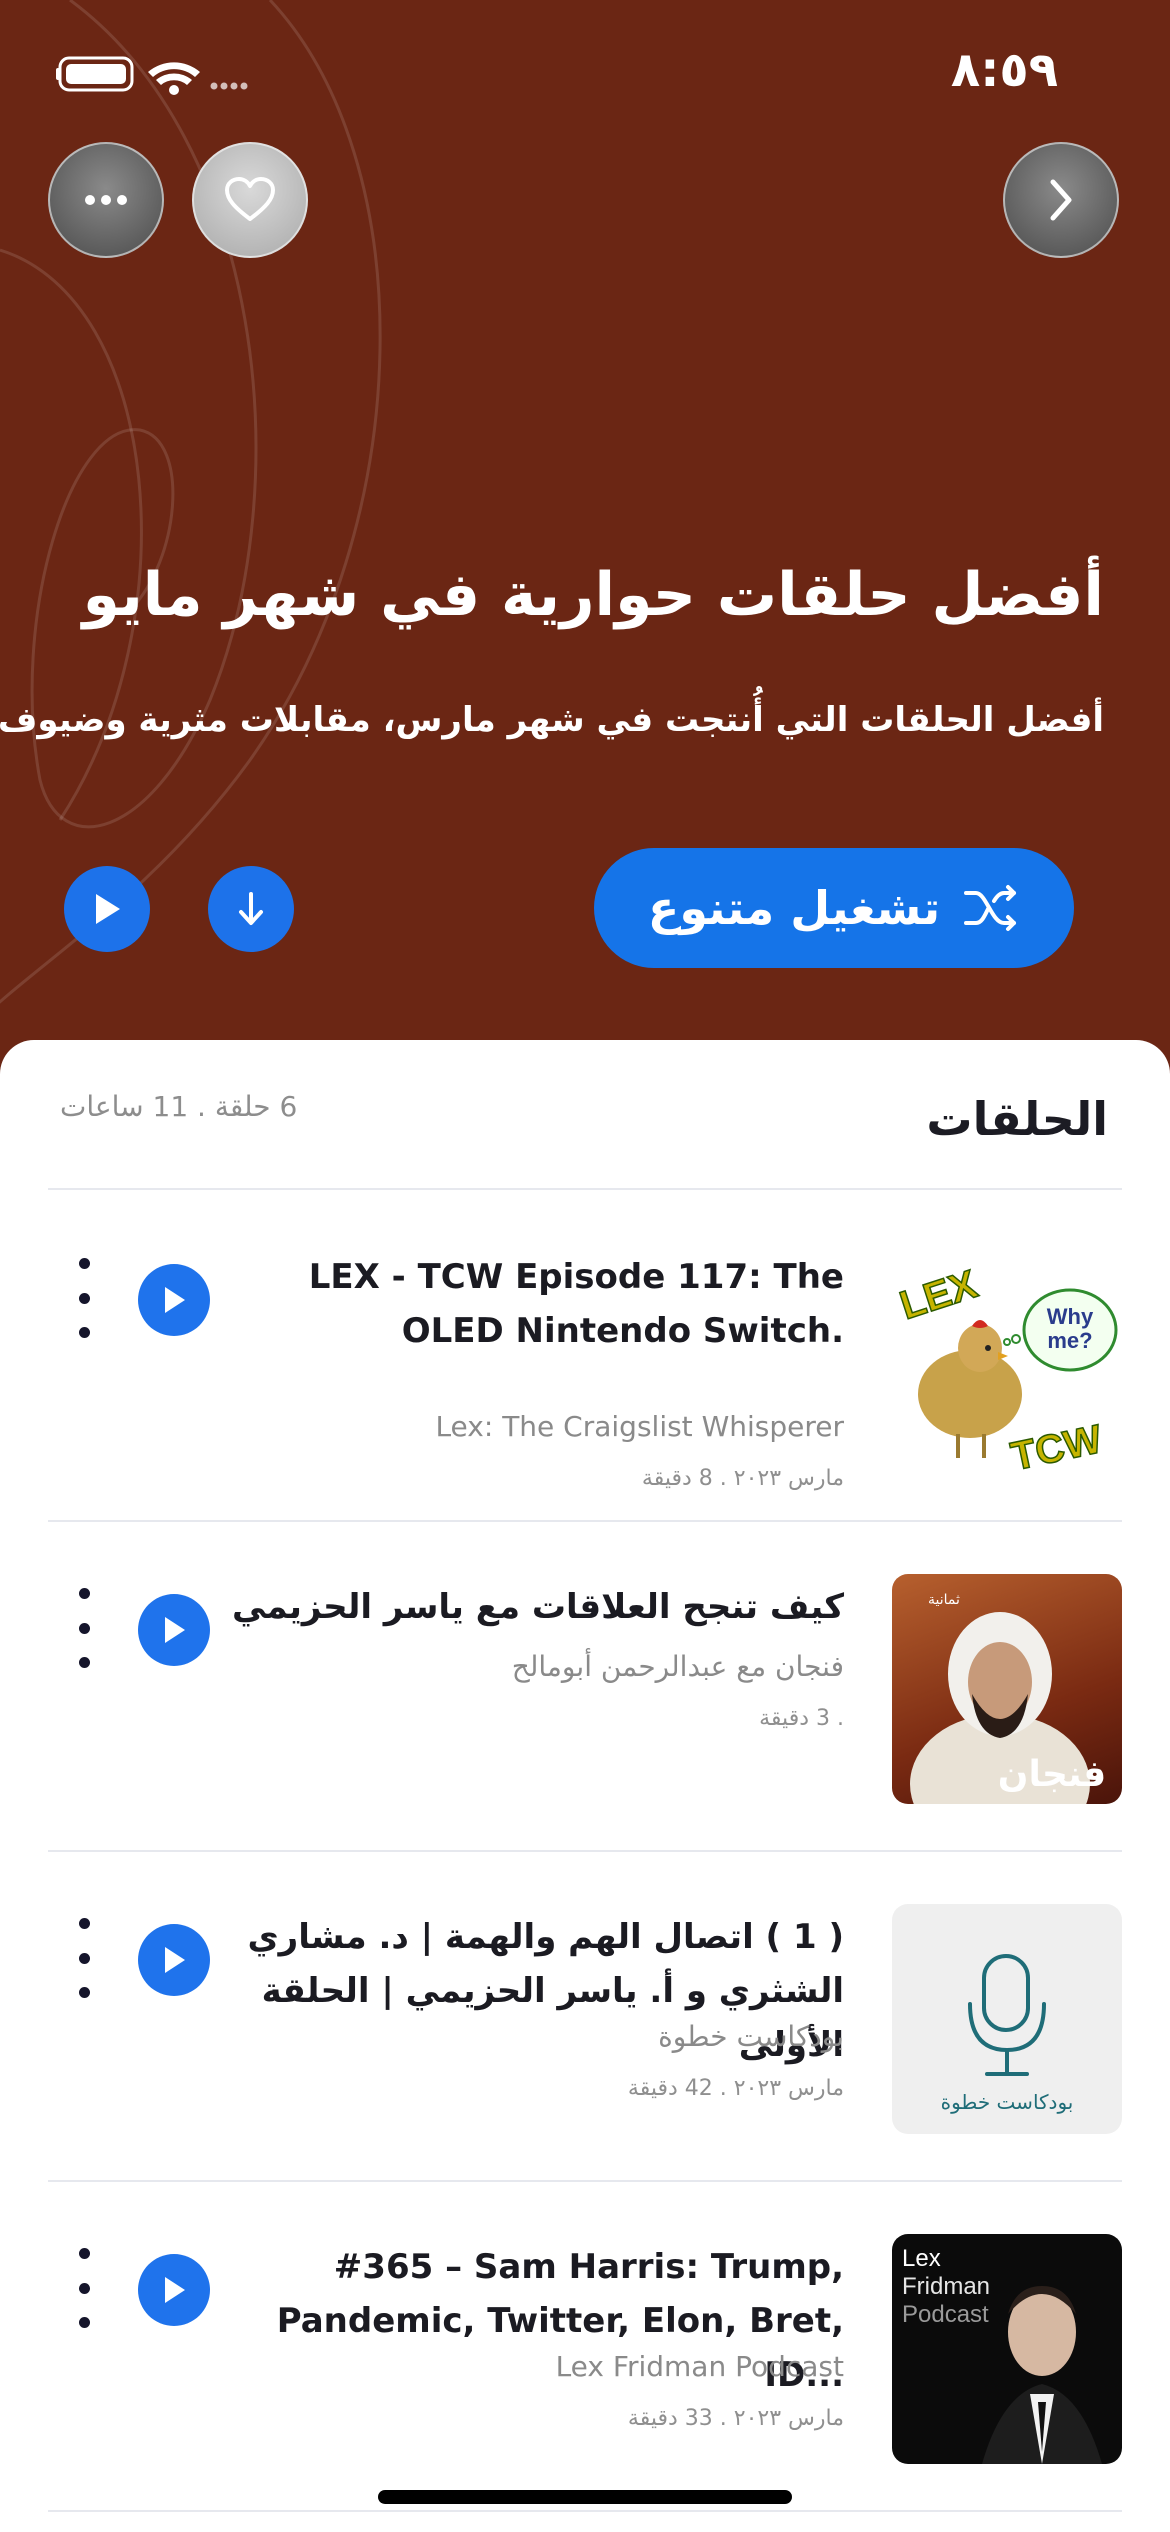 The height and width of the screenshot is (2532, 1170). I want to click on episode-artwork: Lex Fridman Podcast, so click(1007, 2349).